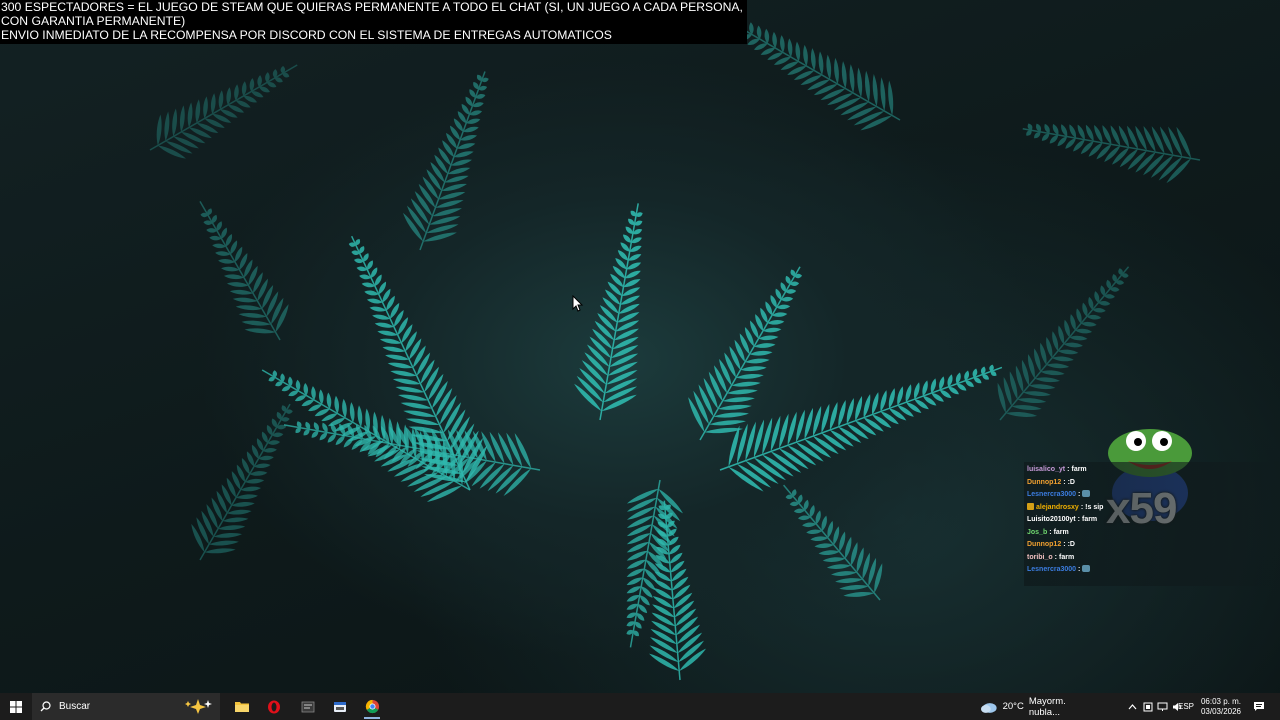 Image resolution: width=1280 pixels, height=720 pixels. What do you see at coordinates (1221, 711) in the screenshot?
I see `clock-date: 03/03/2026` at bounding box center [1221, 711].